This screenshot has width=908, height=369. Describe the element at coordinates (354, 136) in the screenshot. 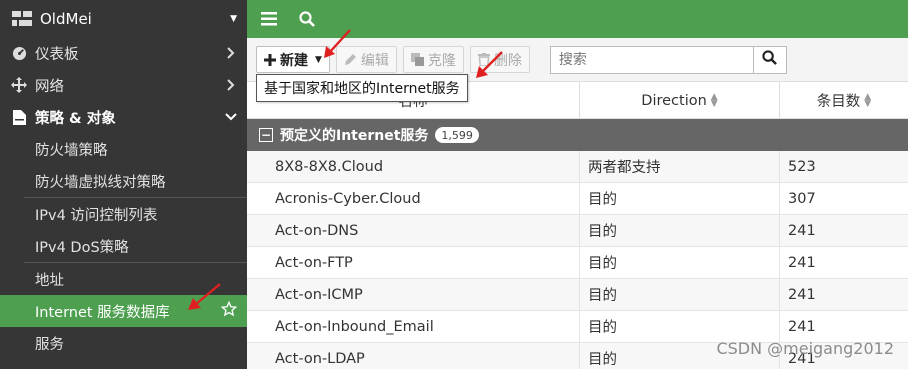

I see `group-label: 预定义的Internet服务` at that location.